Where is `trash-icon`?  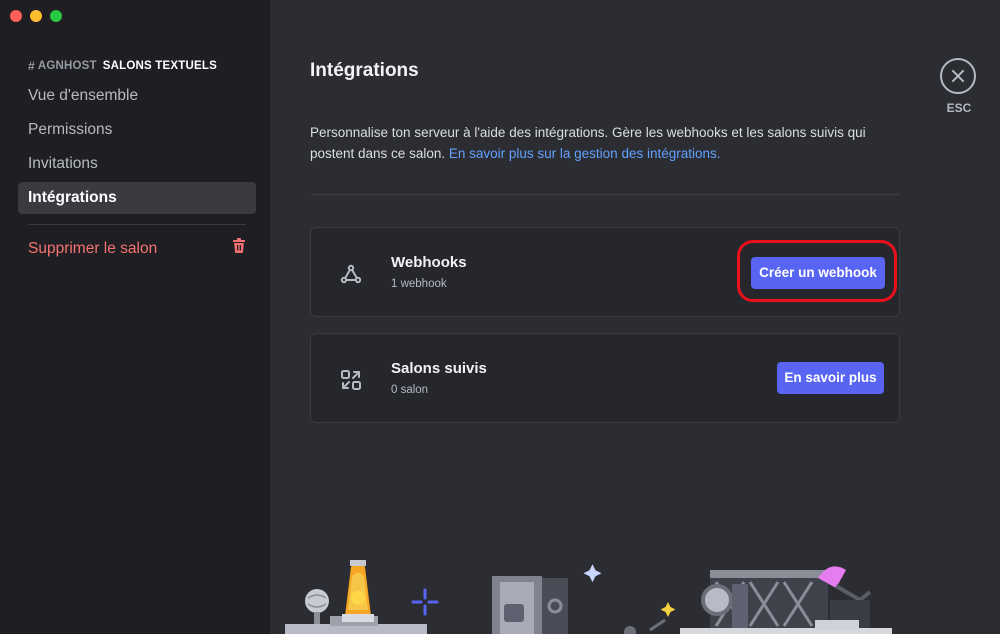
trash-icon is located at coordinates (239, 249).